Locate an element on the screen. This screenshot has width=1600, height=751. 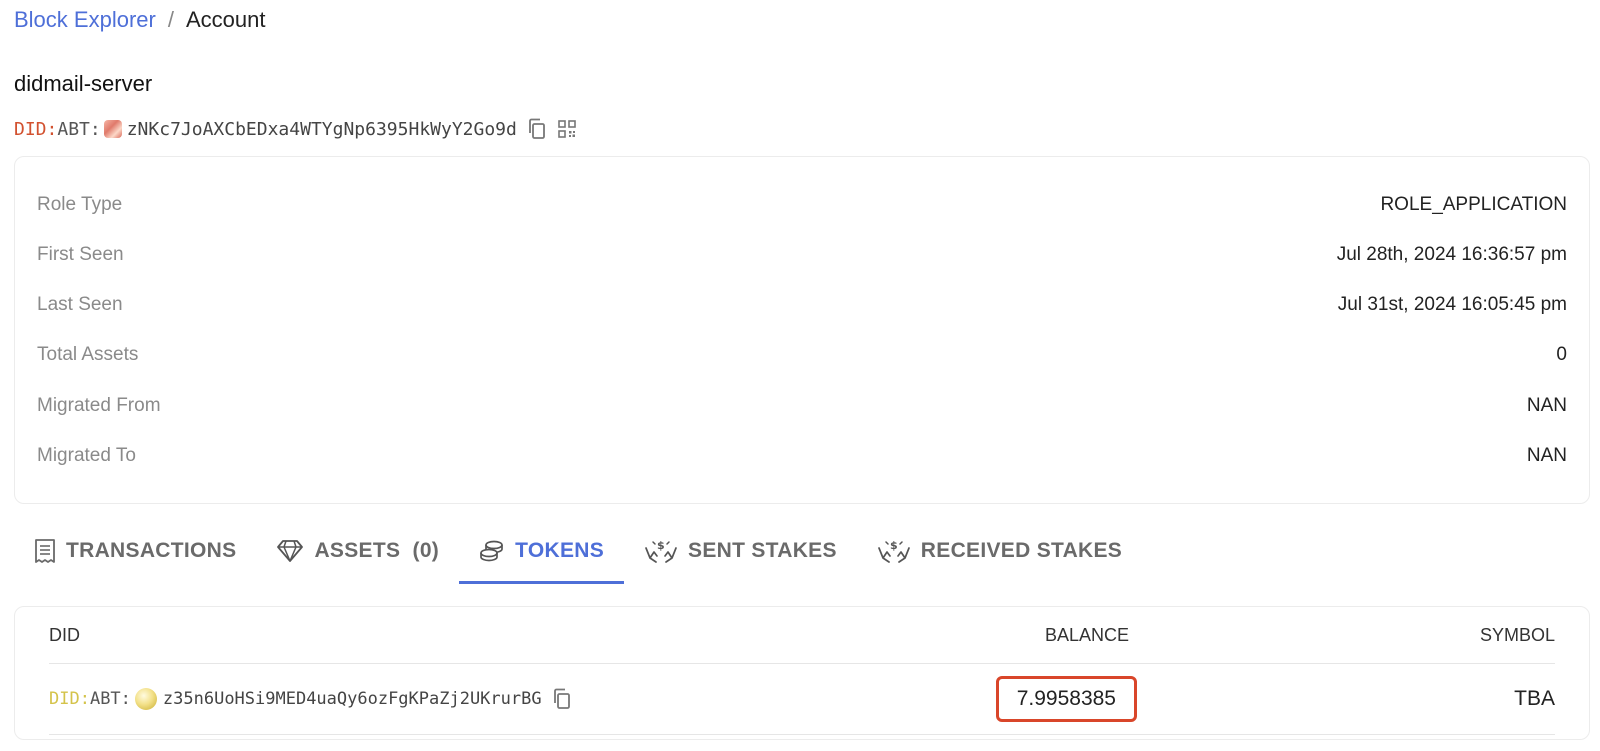
column-header-did: DID is located at coordinates (64, 634).